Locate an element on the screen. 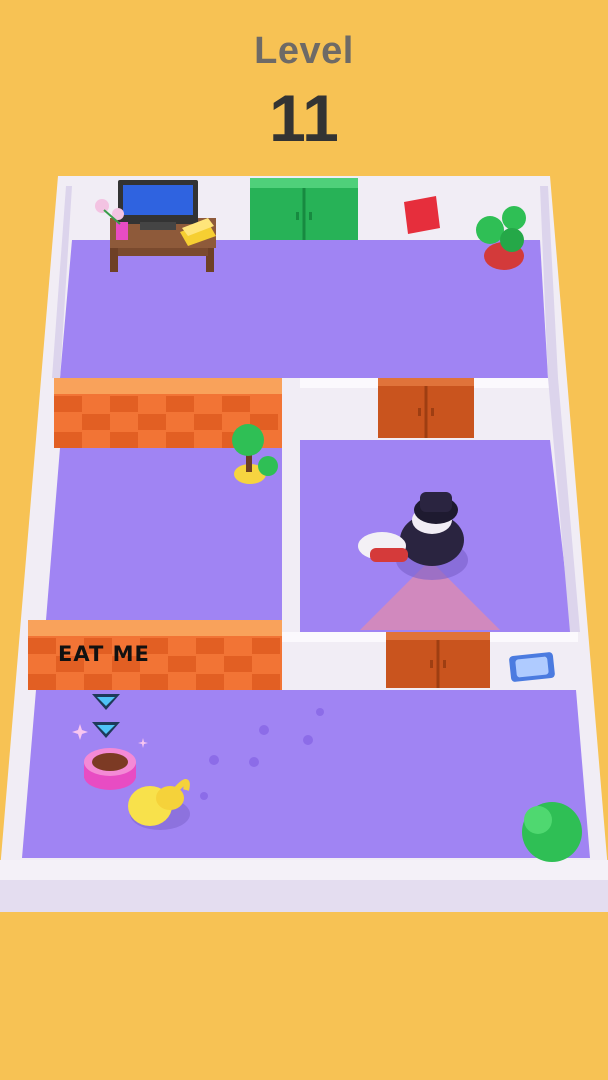 The height and width of the screenshot is (1080, 608). orange-door-lower is located at coordinates (438, 660).